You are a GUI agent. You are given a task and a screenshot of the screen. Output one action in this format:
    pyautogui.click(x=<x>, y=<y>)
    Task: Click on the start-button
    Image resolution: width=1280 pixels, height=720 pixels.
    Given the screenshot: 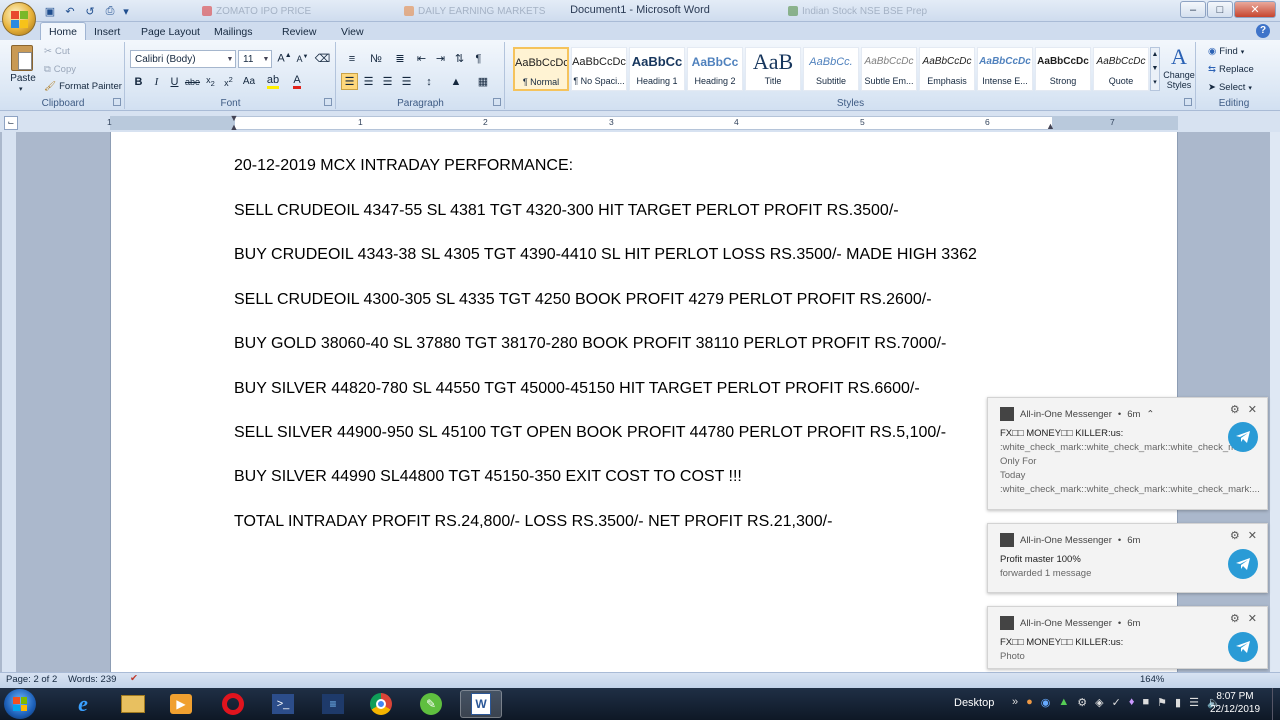 What is the action you would take?
    pyautogui.click(x=20, y=704)
    